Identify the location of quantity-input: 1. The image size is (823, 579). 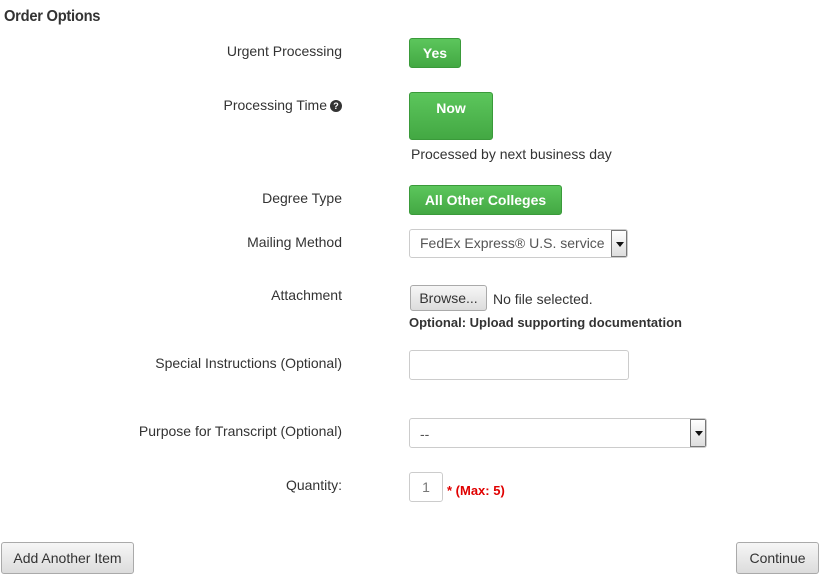
(426, 487).